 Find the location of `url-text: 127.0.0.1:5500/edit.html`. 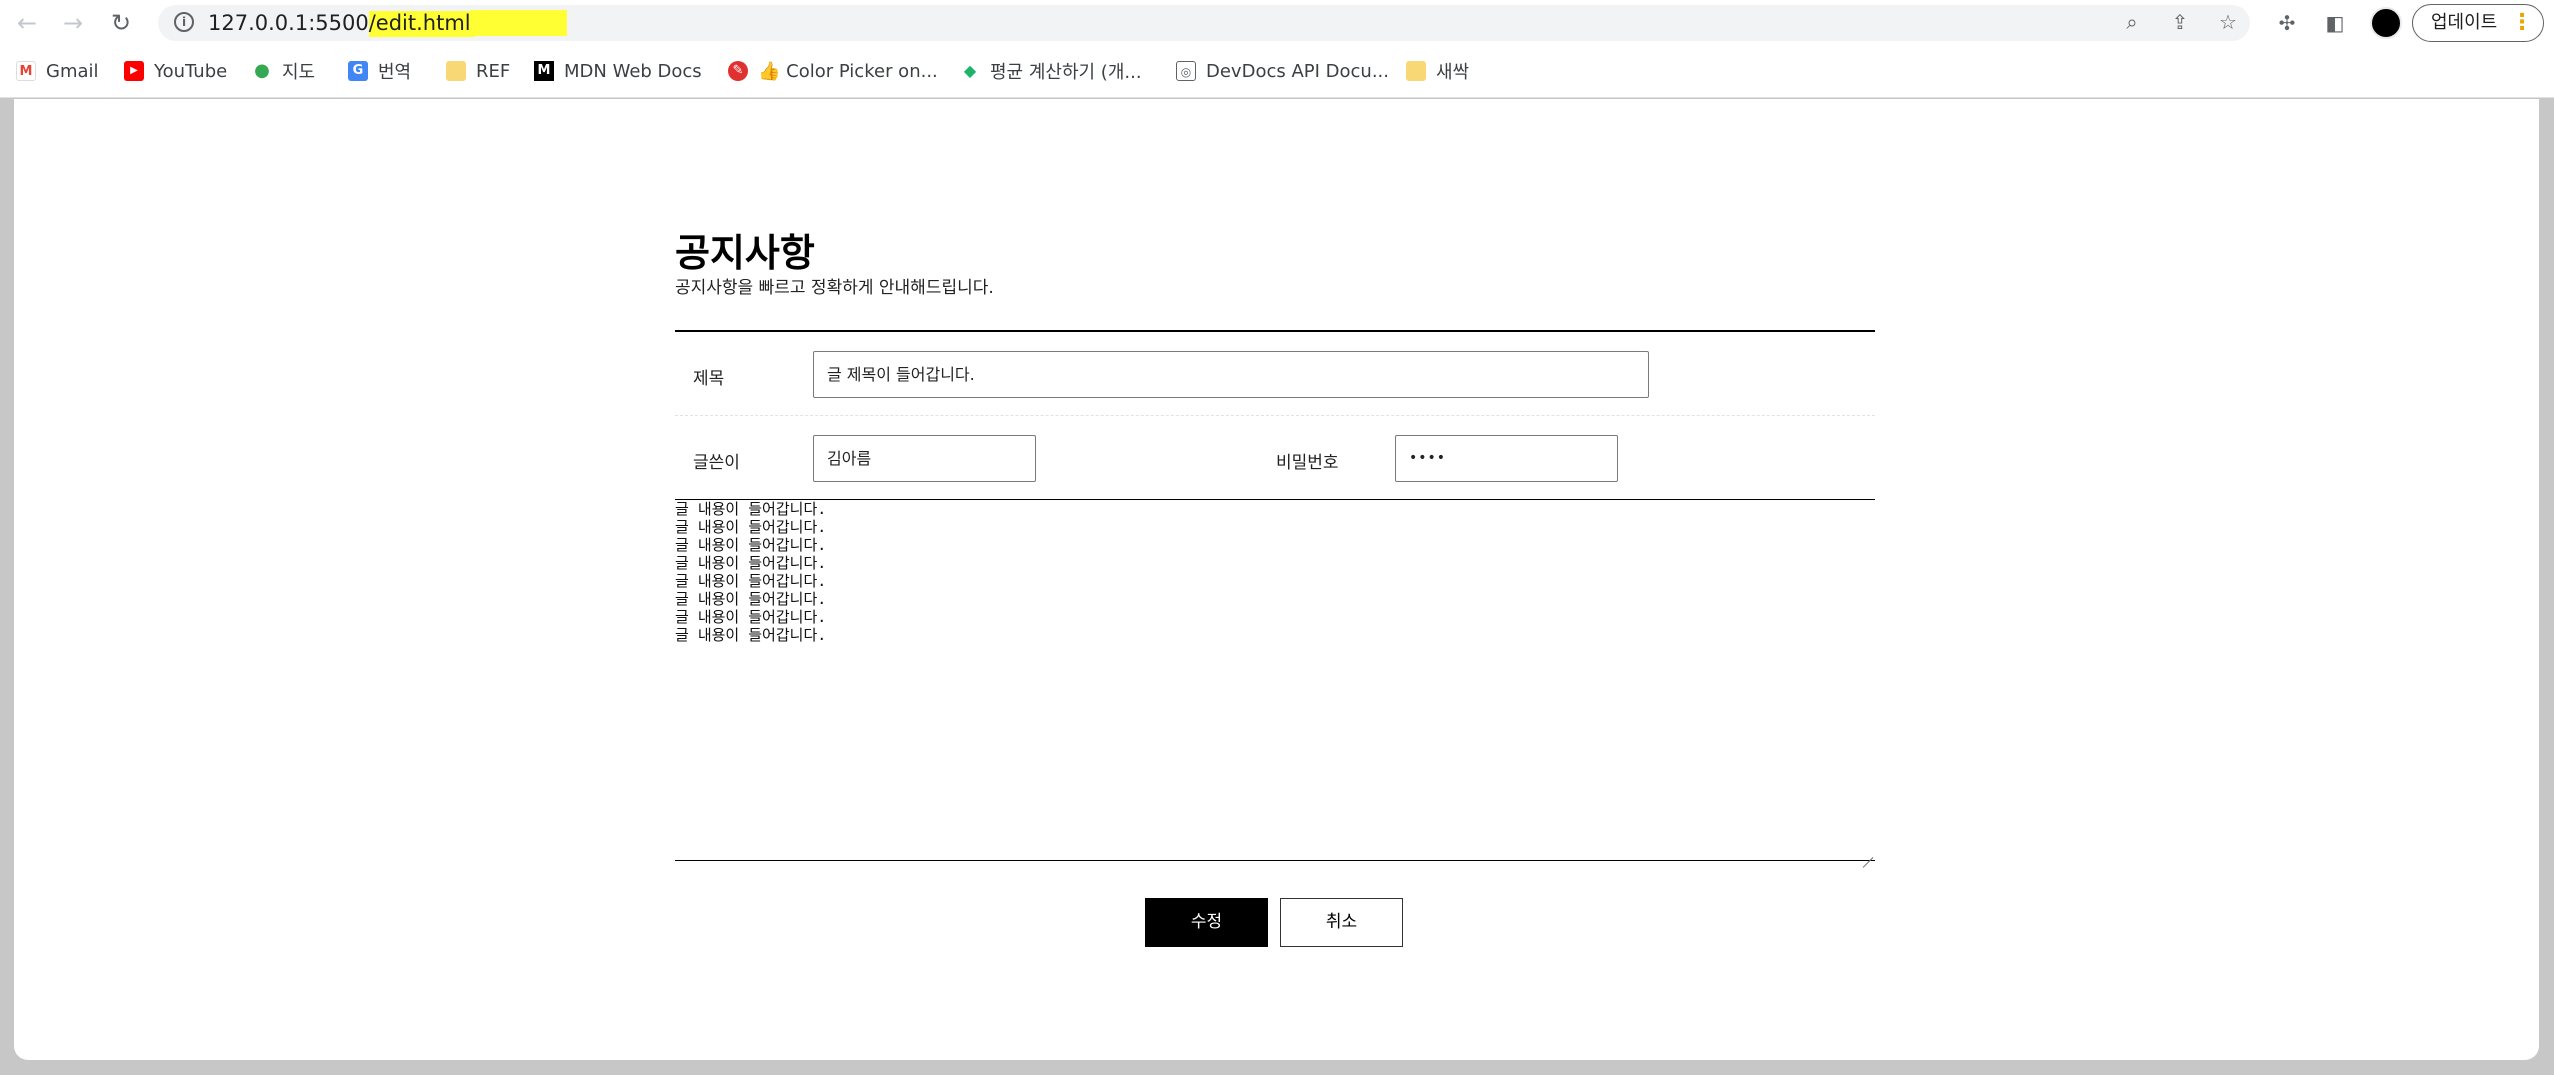

url-text: 127.0.0.1:5500/edit.html is located at coordinates (387, 23).